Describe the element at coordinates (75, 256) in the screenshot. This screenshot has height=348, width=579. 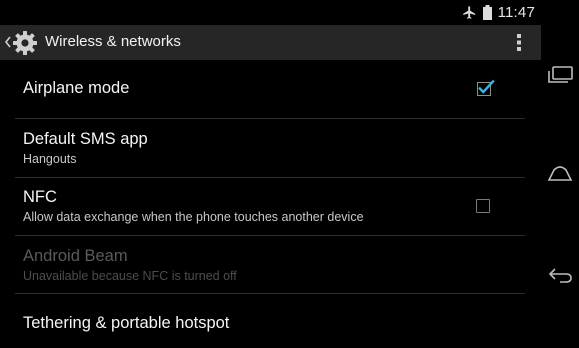
I see `setting-title: Android Beam` at that location.